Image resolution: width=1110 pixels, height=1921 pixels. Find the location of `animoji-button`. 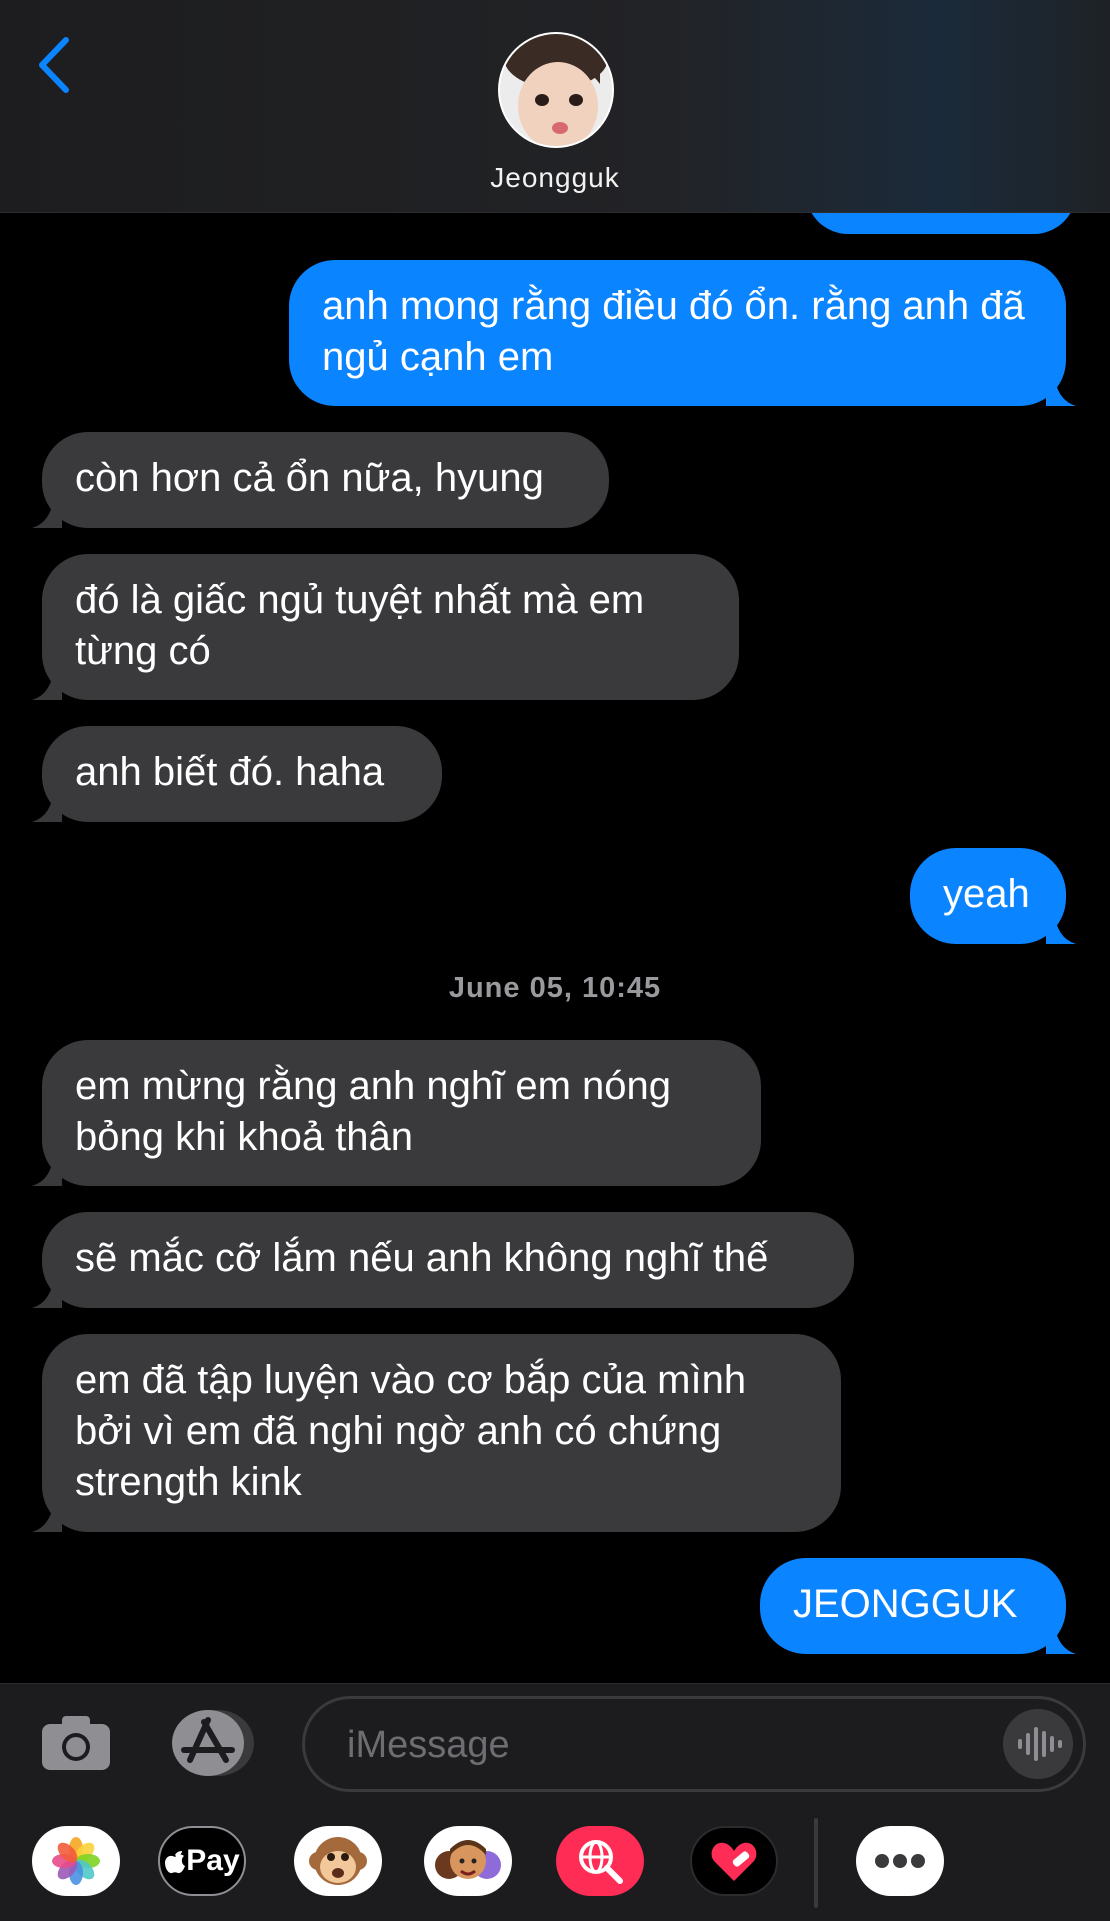

animoji-button is located at coordinates (338, 1861).